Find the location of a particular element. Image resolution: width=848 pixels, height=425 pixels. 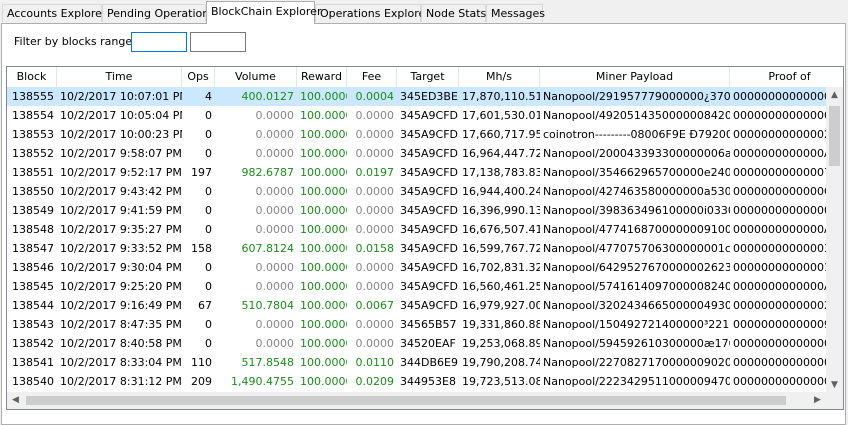

col-time-cell: 10/2/2017 10:05:04 PM is located at coordinates (121, 115).